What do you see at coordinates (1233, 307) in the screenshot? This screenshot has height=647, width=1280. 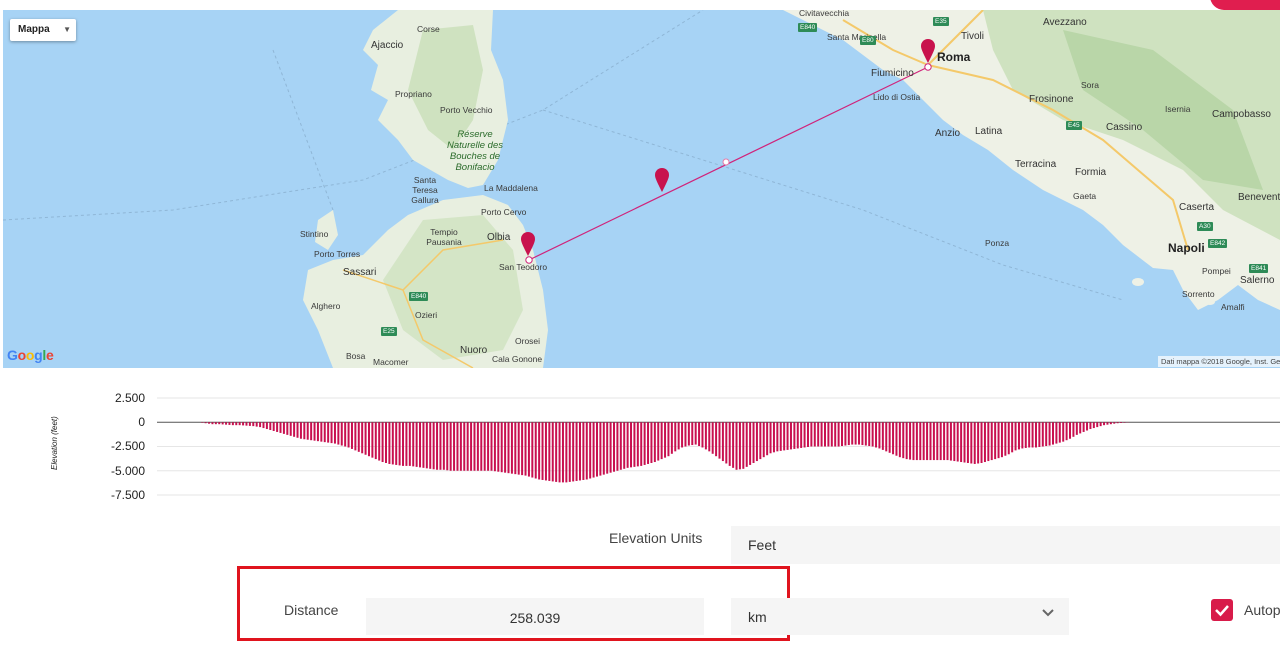 I see `city-label: Amalfi` at bounding box center [1233, 307].